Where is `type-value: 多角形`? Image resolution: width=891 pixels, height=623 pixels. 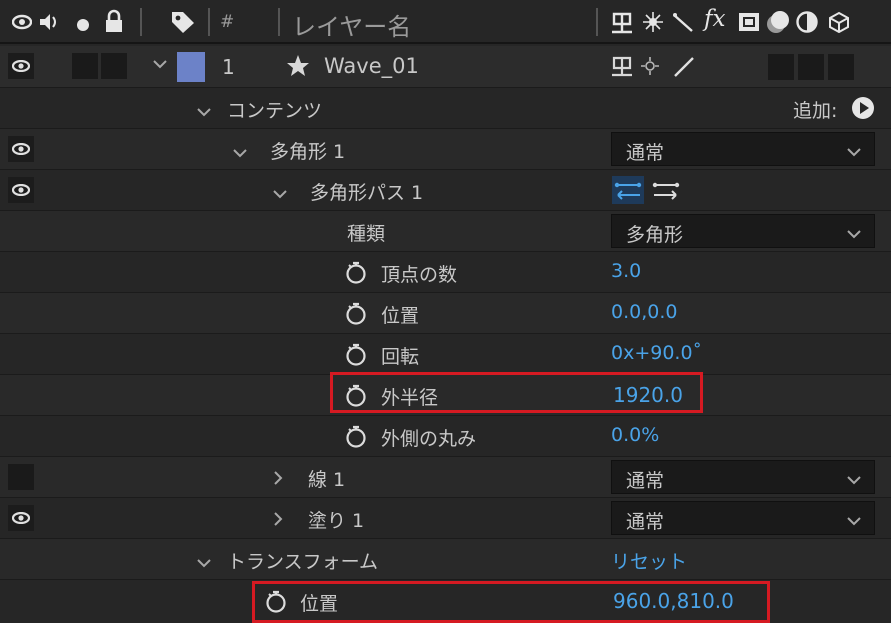
type-value: 多角形 is located at coordinates (655, 235).